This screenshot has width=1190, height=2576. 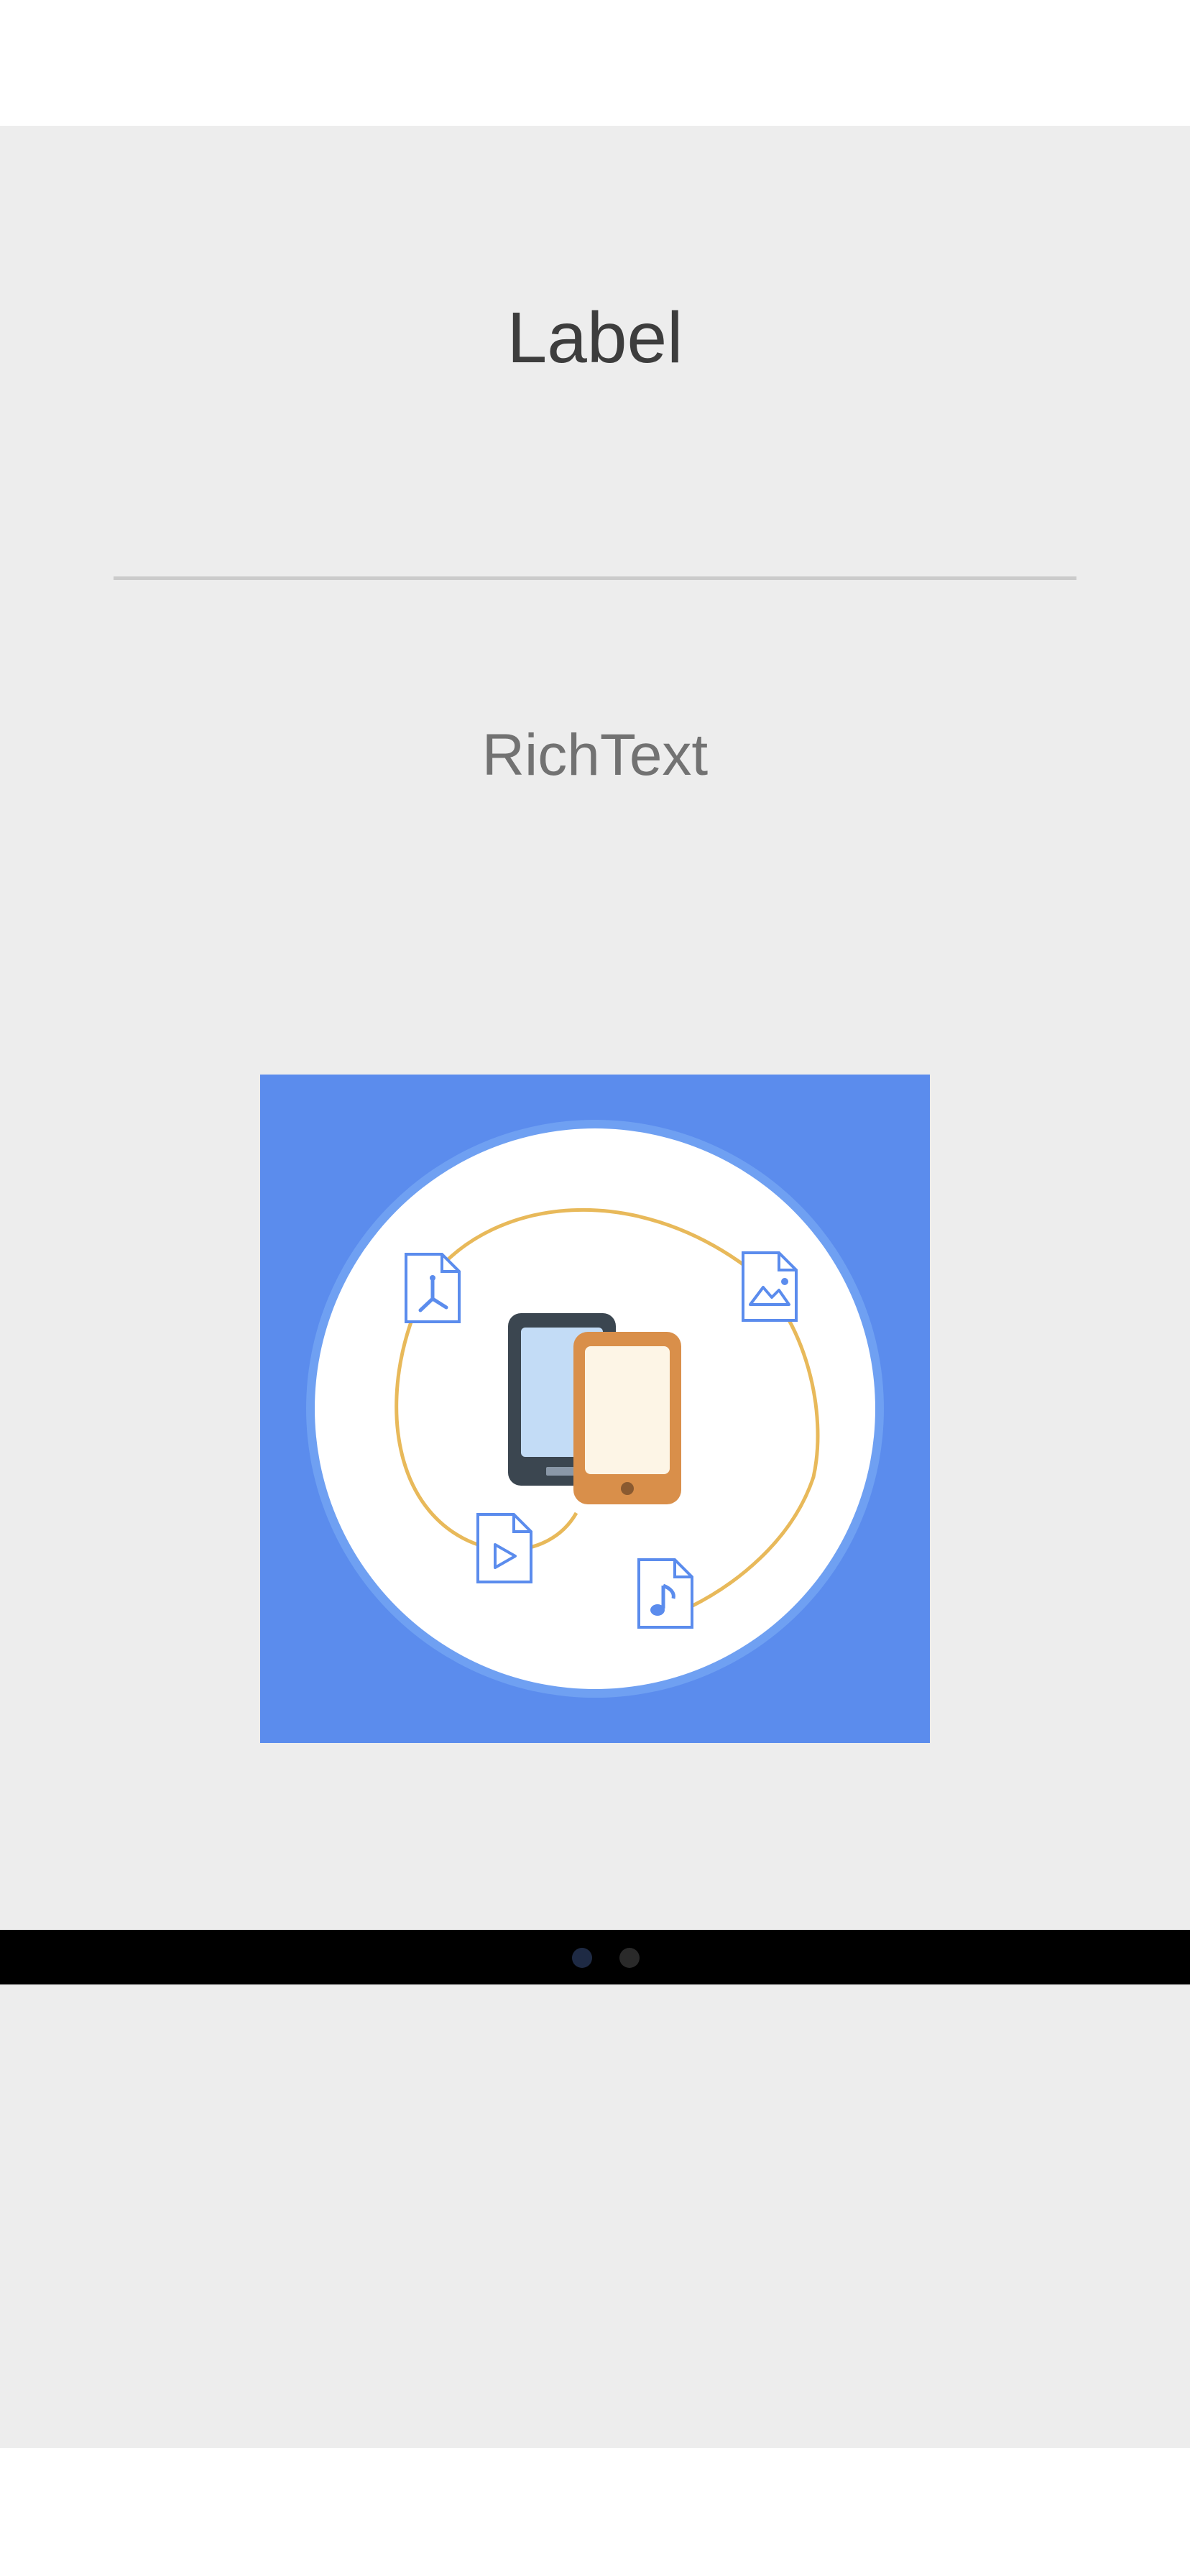 I want to click on divider, so click(x=595, y=578).